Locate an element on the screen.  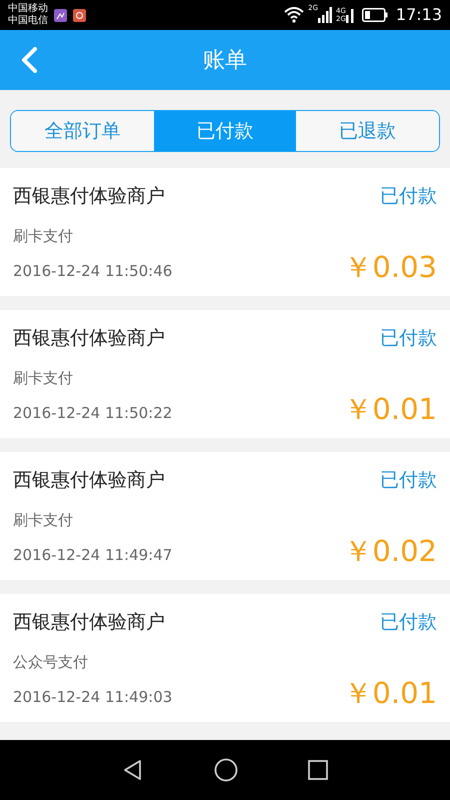
amount: ￥0.02 is located at coordinates (390, 551).